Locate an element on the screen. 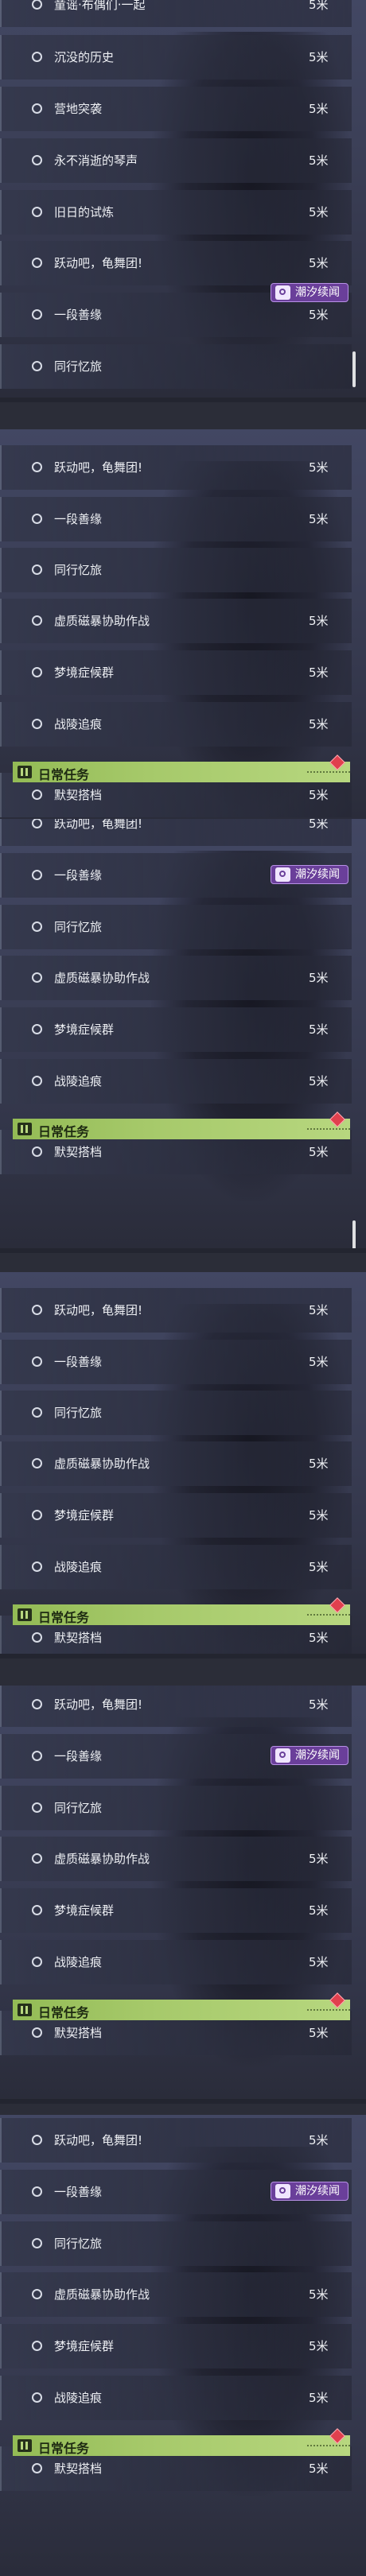 The image size is (366, 2576). quest-row: 永不消逝的琴声 5米 is located at coordinates (176, 161).